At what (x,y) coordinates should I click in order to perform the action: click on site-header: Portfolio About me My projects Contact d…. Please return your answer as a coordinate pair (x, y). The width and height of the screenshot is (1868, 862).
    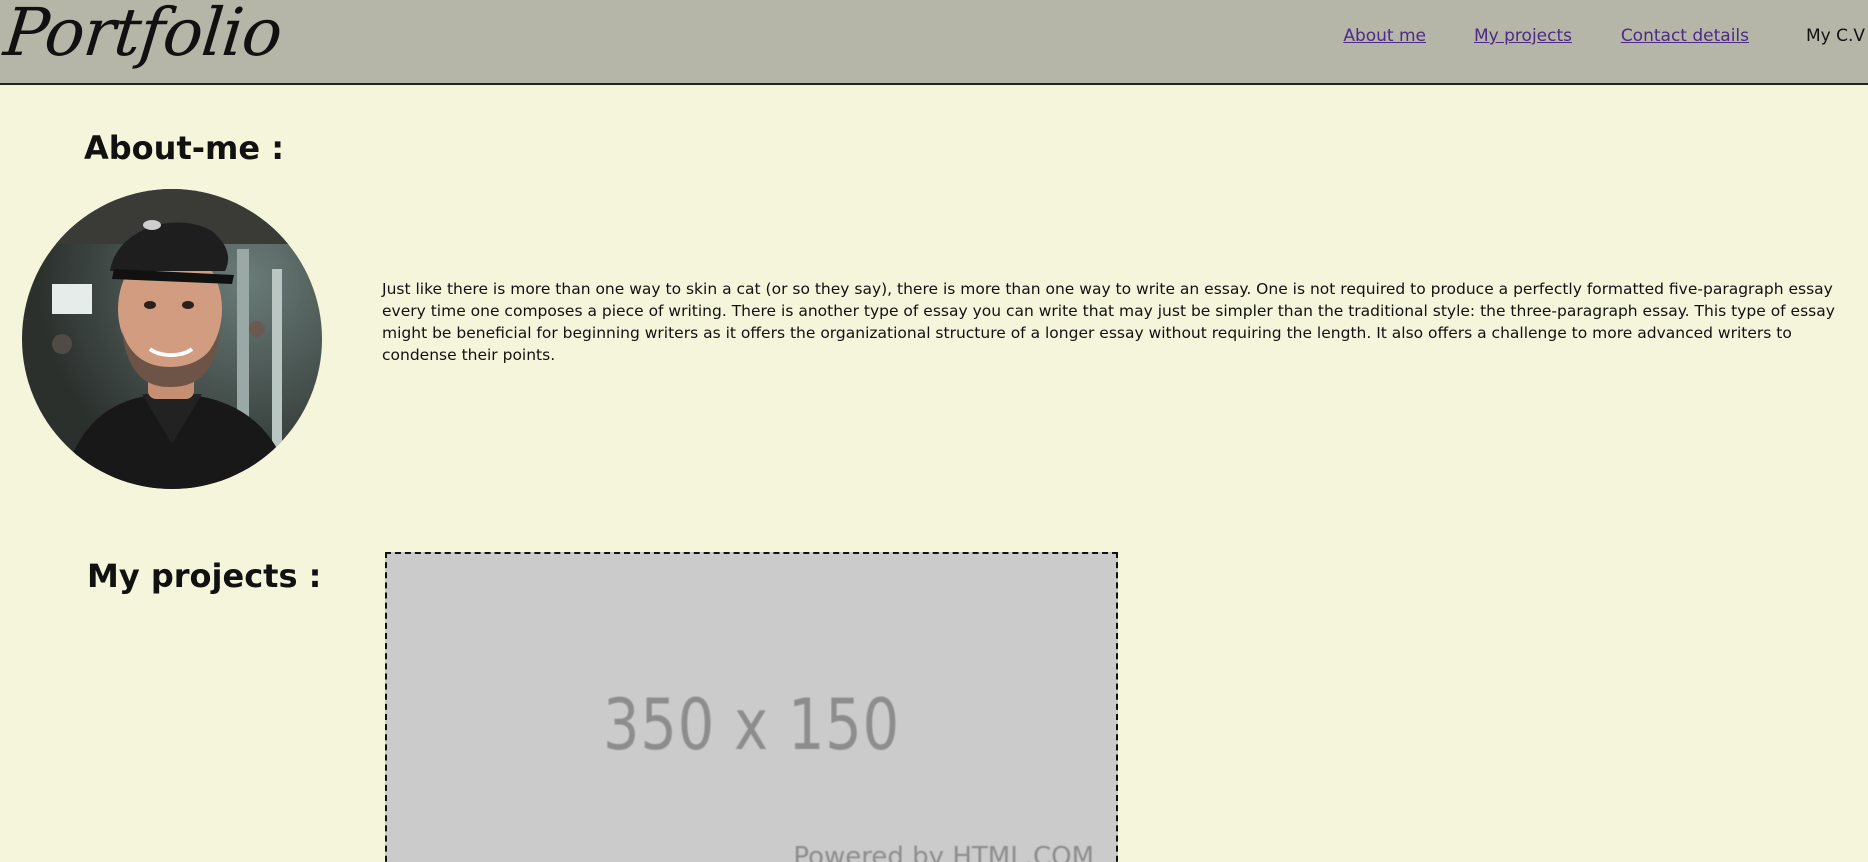
    Looking at the image, I should click on (934, 42).